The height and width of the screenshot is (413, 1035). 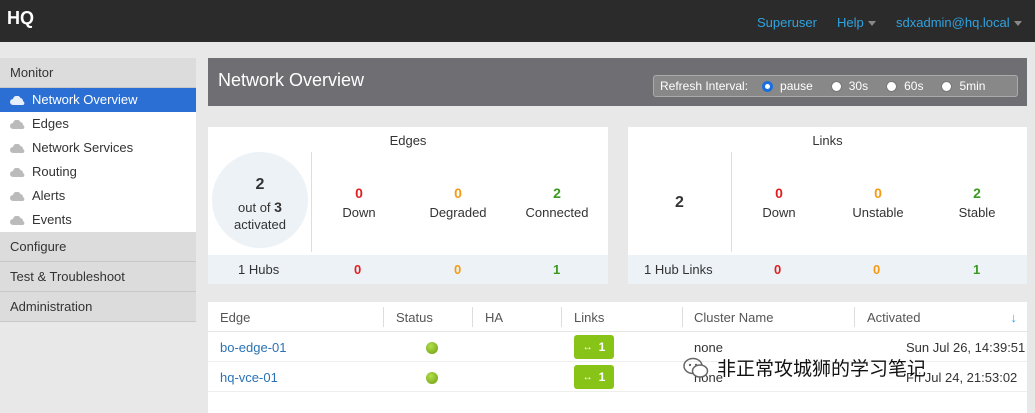 I want to click on links-stable-count: 2, so click(x=977, y=193).